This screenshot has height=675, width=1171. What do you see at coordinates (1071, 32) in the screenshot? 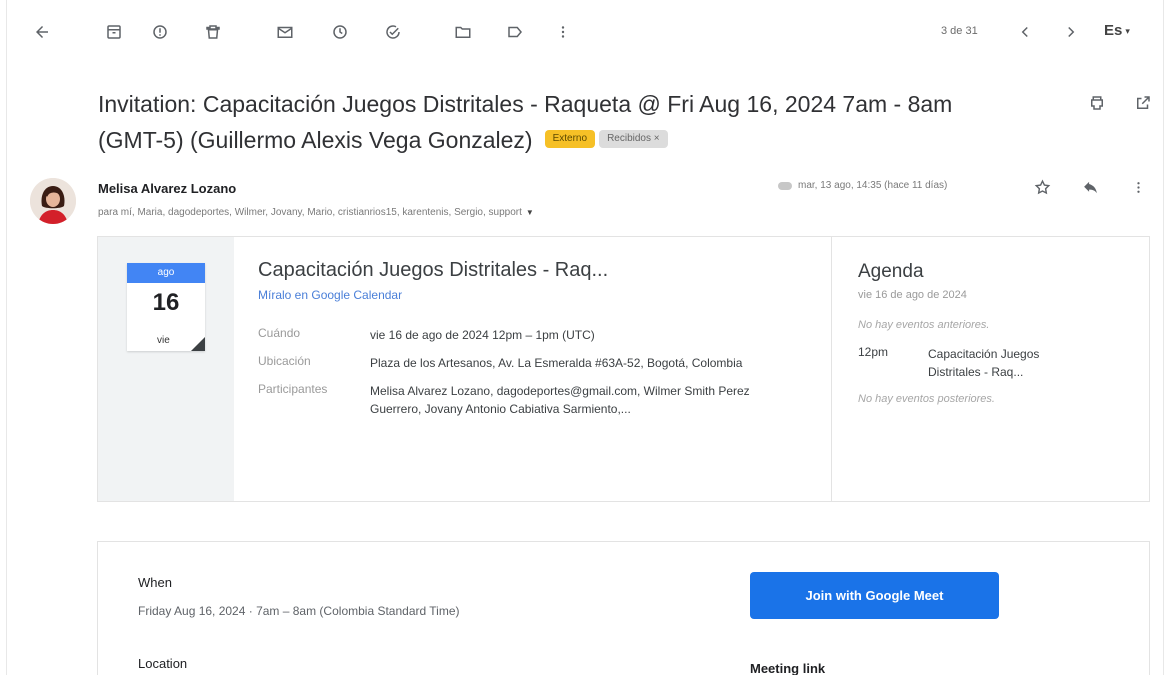
I see `chevron-right-icon` at bounding box center [1071, 32].